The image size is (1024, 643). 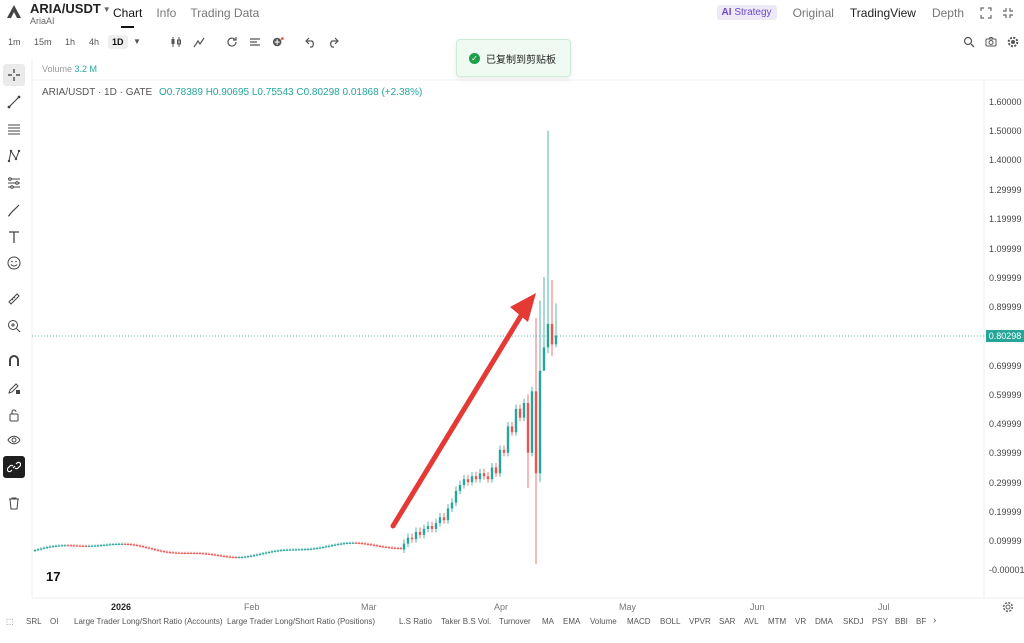 I want to click on text-tool, so click(x=14, y=237).